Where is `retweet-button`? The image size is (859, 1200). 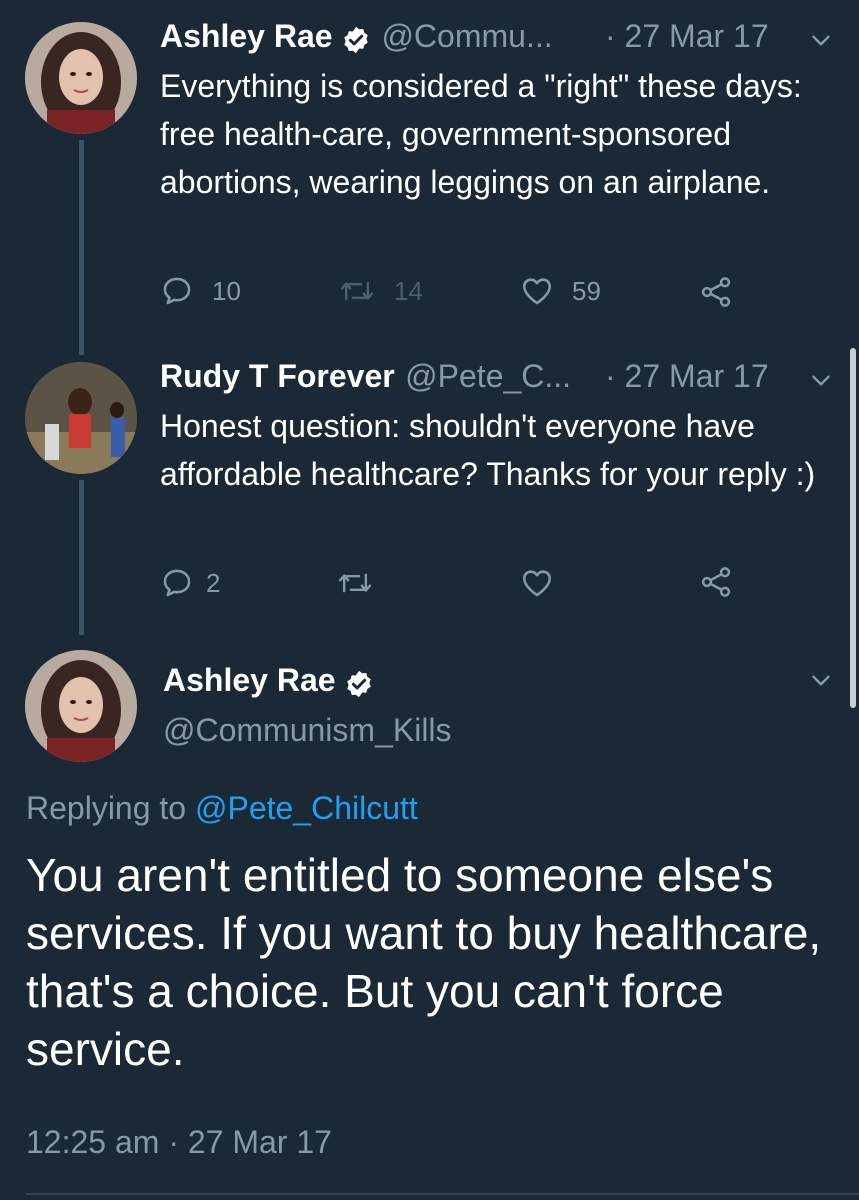
retweet-button is located at coordinates (355, 583).